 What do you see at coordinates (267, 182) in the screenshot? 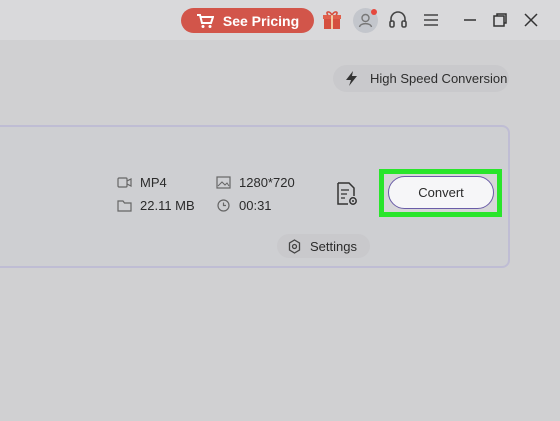
I see `file-resolution-value: 1280*720` at bounding box center [267, 182].